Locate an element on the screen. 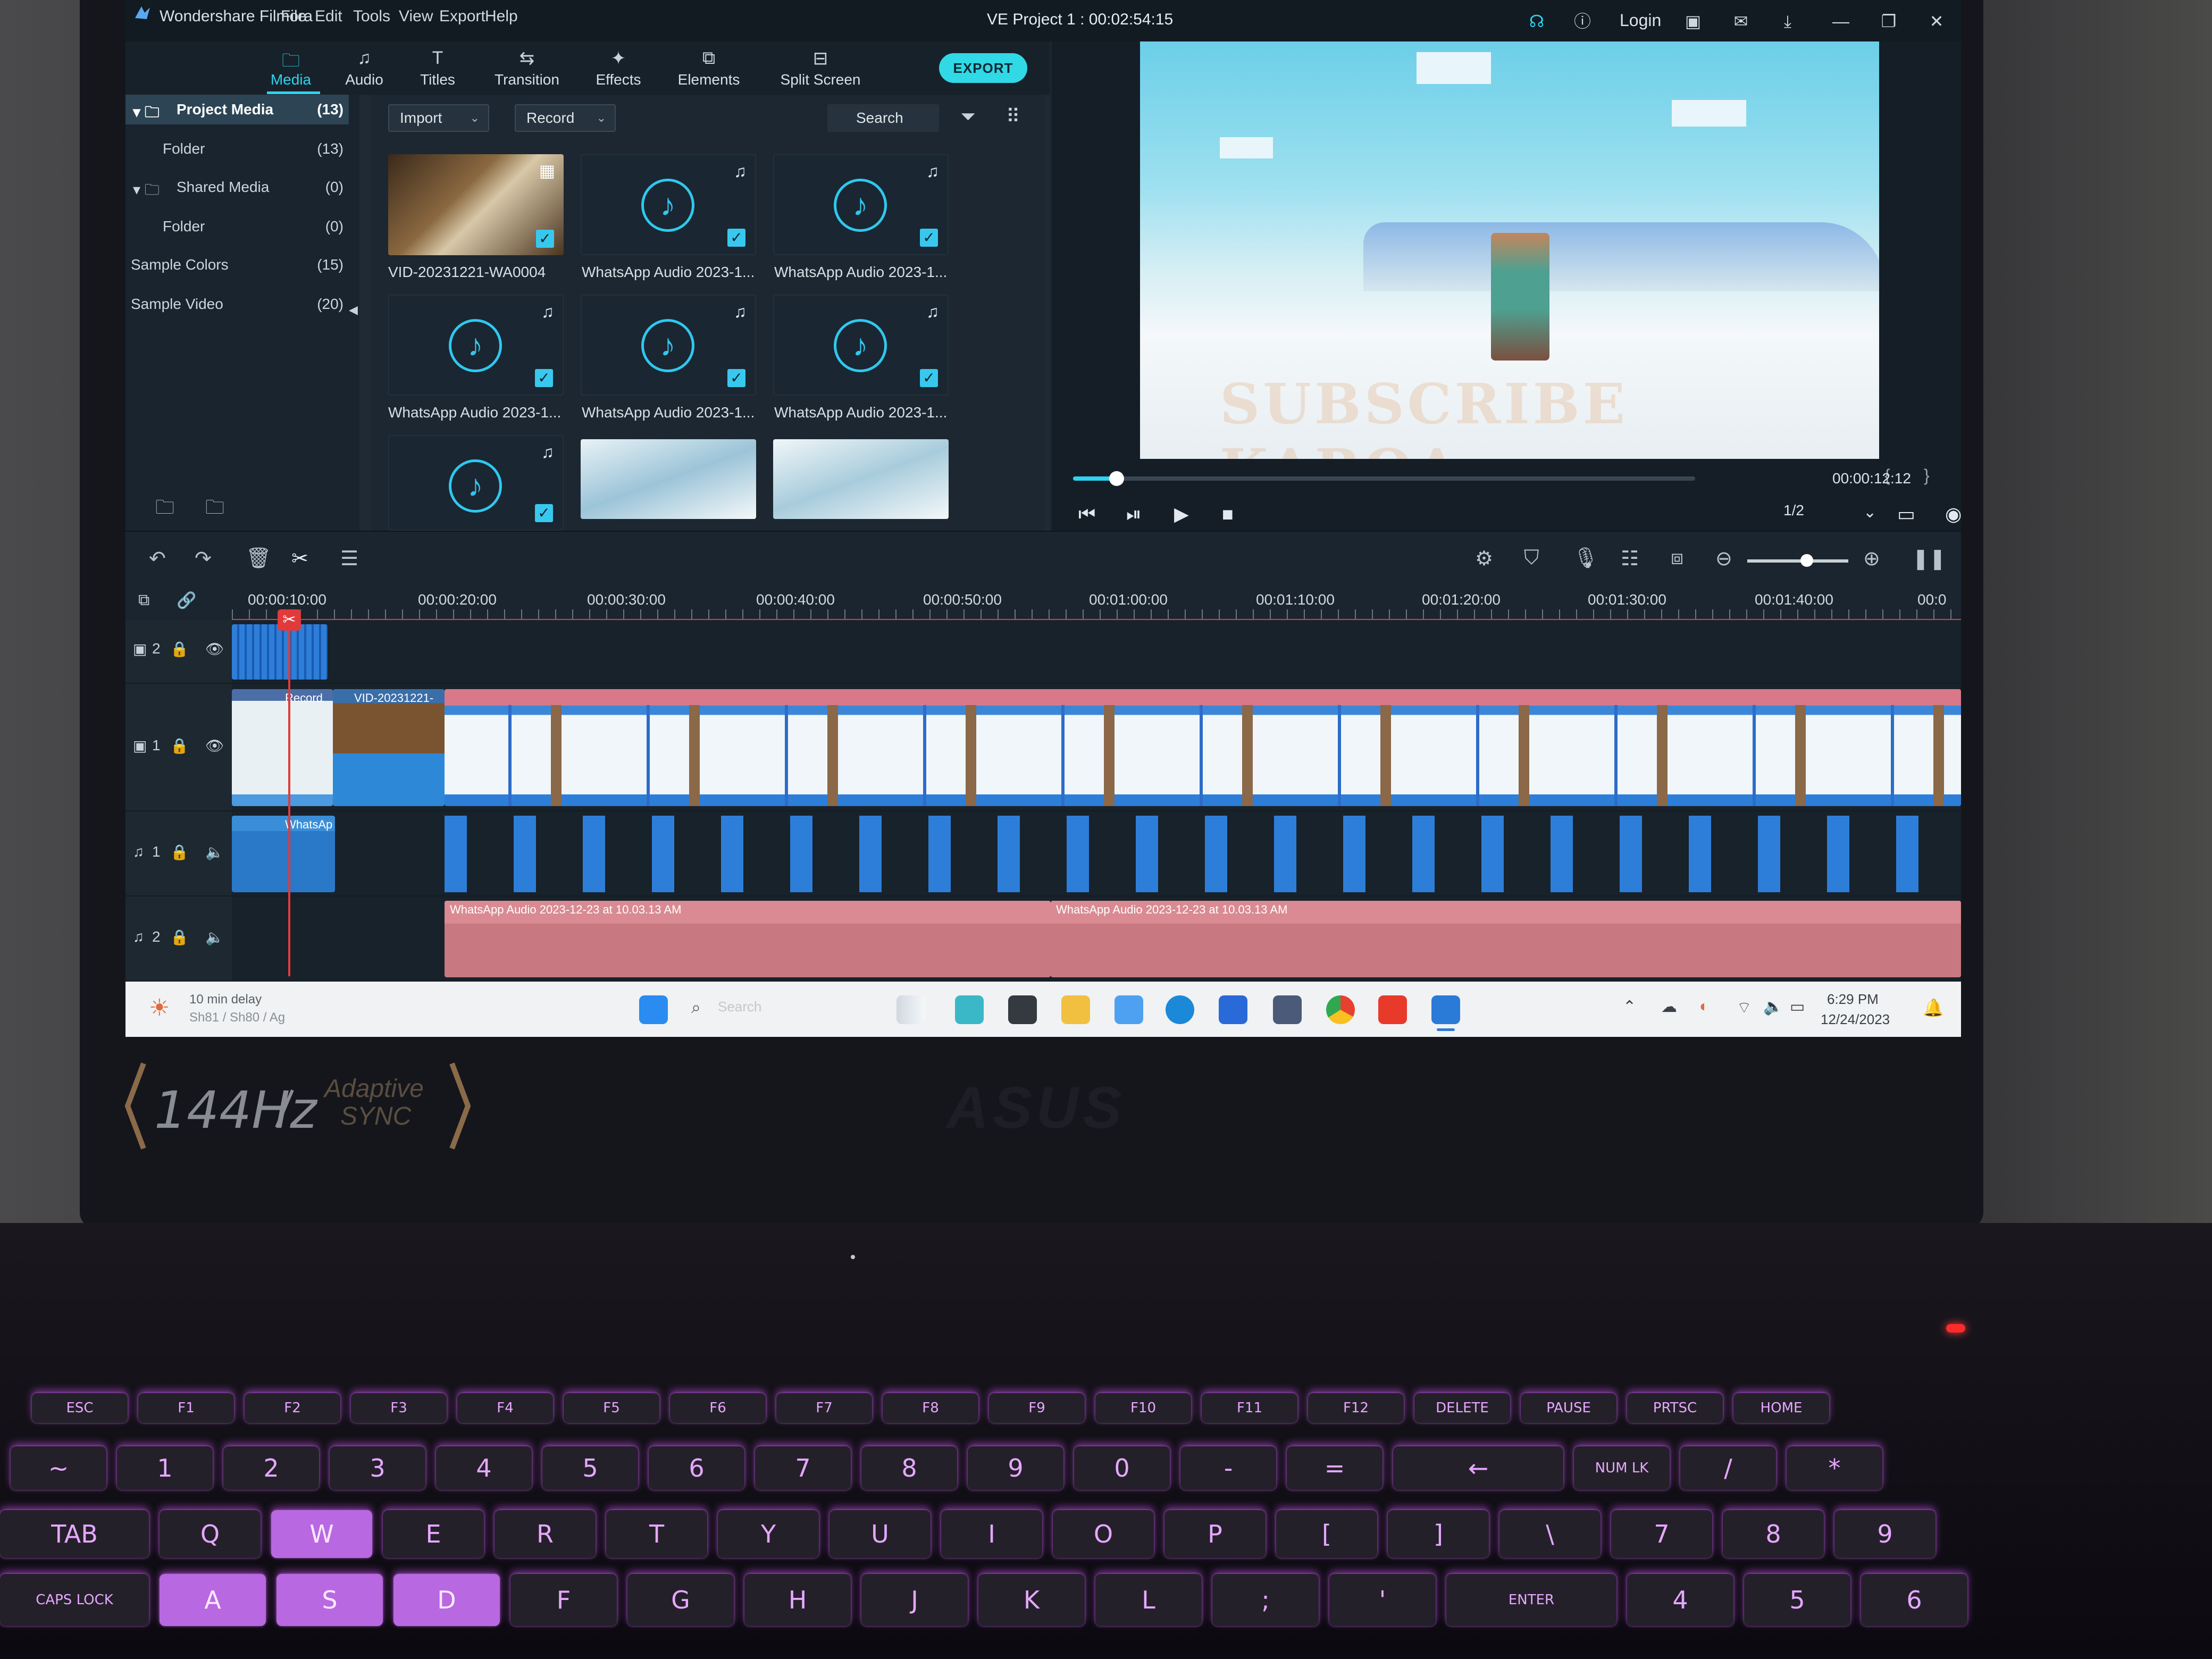 This screenshot has height=1659, width=2212. zoom-in-icon: ⊕ is located at coordinates (1871, 559).